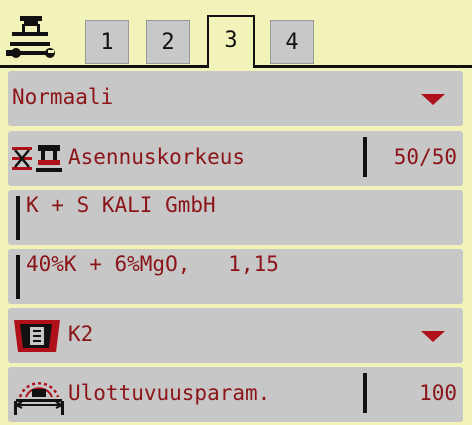 The image size is (472, 425). Describe the element at coordinates (157, 157) in the screenshot. I see `mounting-height-label: Asennuskorkeus` at that location.